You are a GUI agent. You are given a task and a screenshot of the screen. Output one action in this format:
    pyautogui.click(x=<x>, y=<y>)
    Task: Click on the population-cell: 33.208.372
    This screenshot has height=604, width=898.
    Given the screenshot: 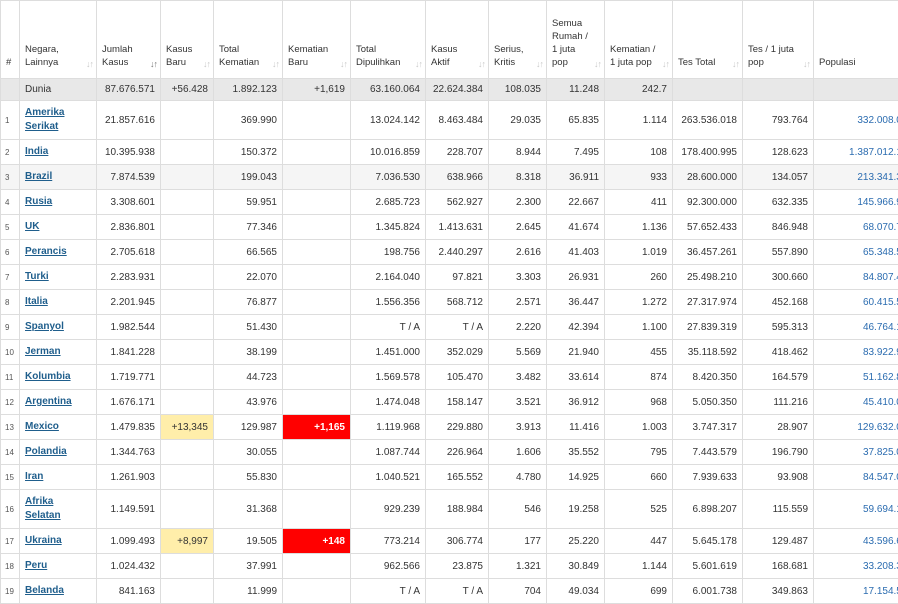 What is the action you would take?
    pyautogui.click(x=855, y=566)
    